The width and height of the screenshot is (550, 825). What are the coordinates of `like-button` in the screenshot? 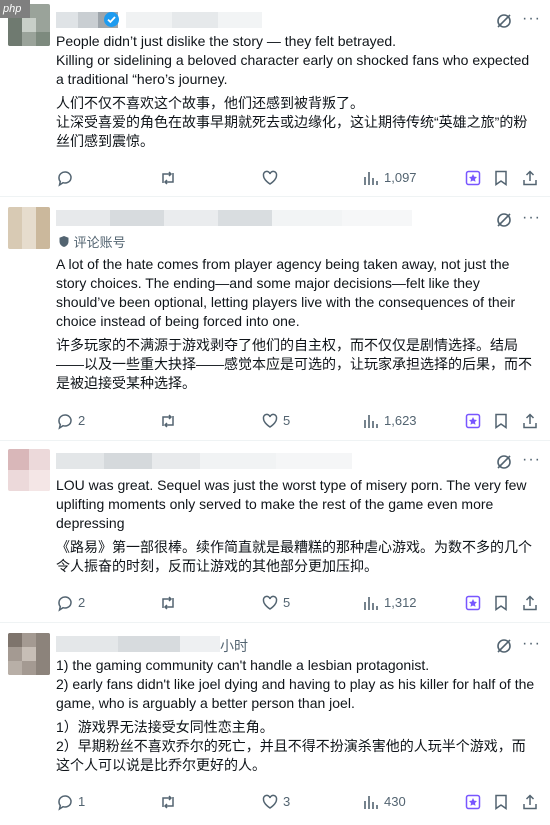 It's located at (291, 178).